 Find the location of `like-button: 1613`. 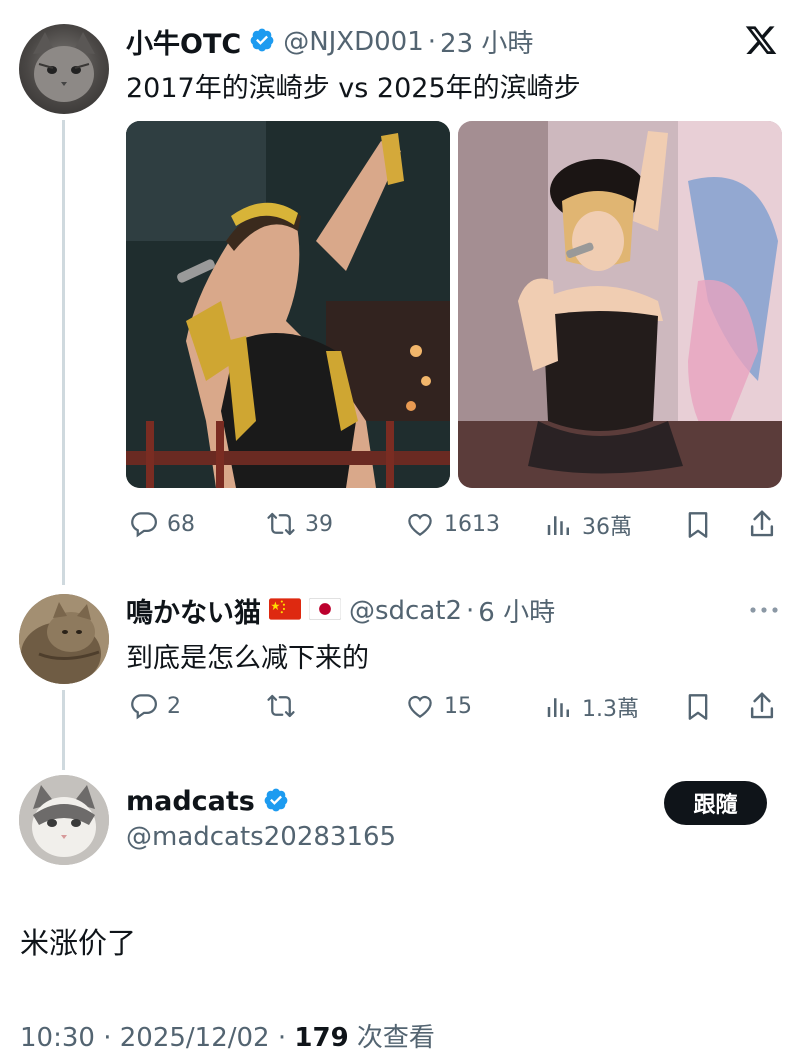

like-button: 1613 is located at coordinates (452, 524).